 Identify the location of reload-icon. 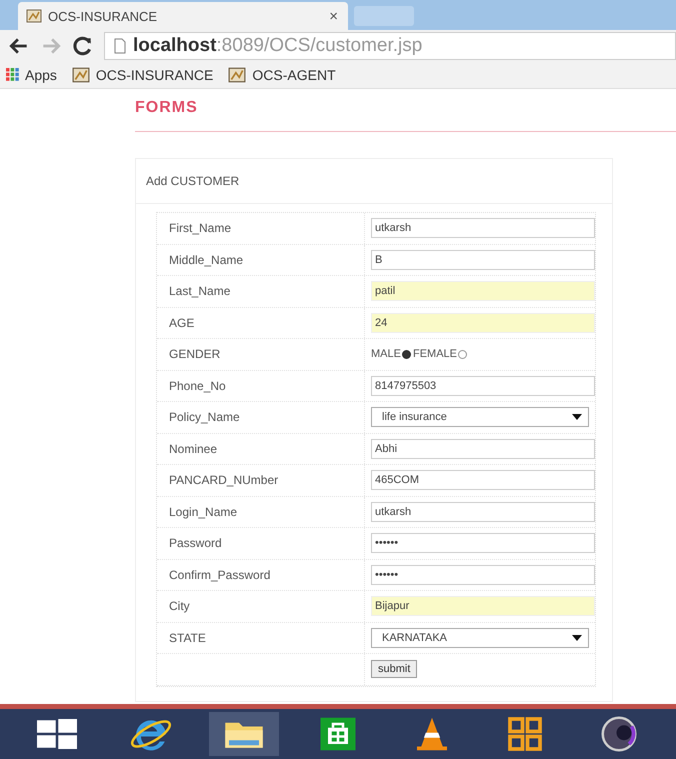
(83, 46).